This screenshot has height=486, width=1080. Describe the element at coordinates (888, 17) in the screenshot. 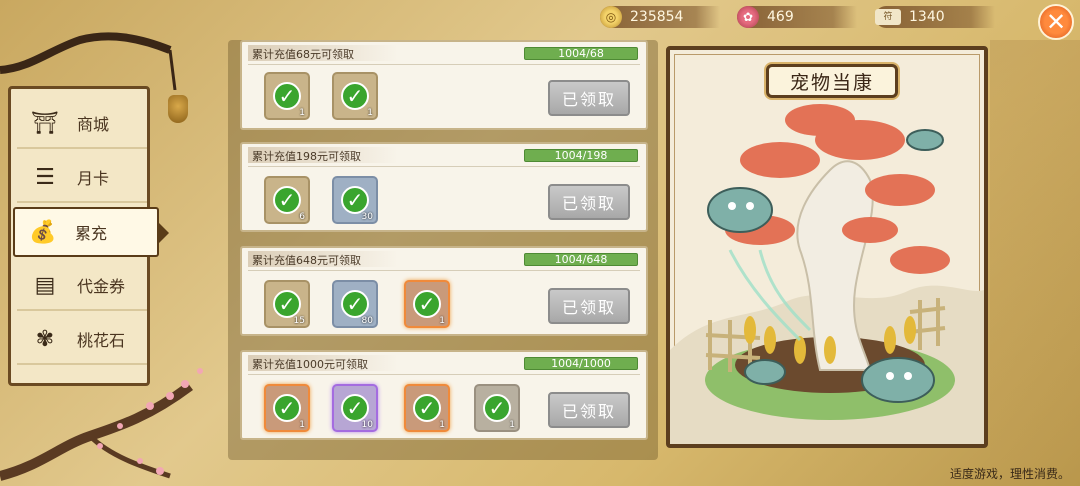

I see `ticket-icon: 符` at that location.